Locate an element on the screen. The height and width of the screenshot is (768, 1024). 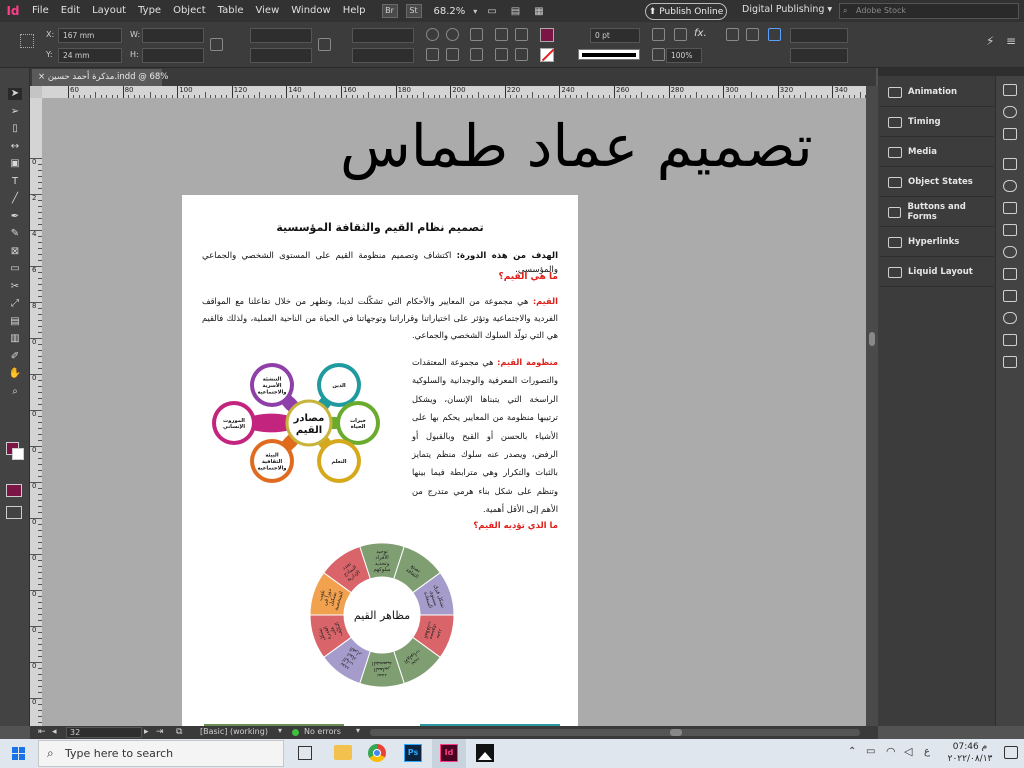
selection-tool-icon: ➤ is located at coordinates (15, 94).